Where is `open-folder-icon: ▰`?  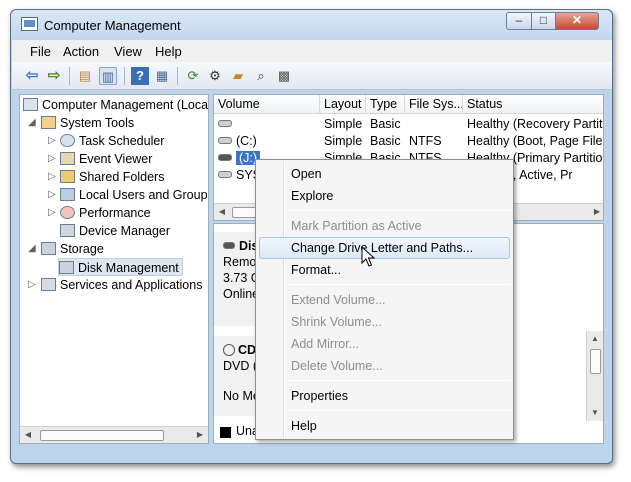
open-folder-icon: ▰ is located at coordinates (238, 76).